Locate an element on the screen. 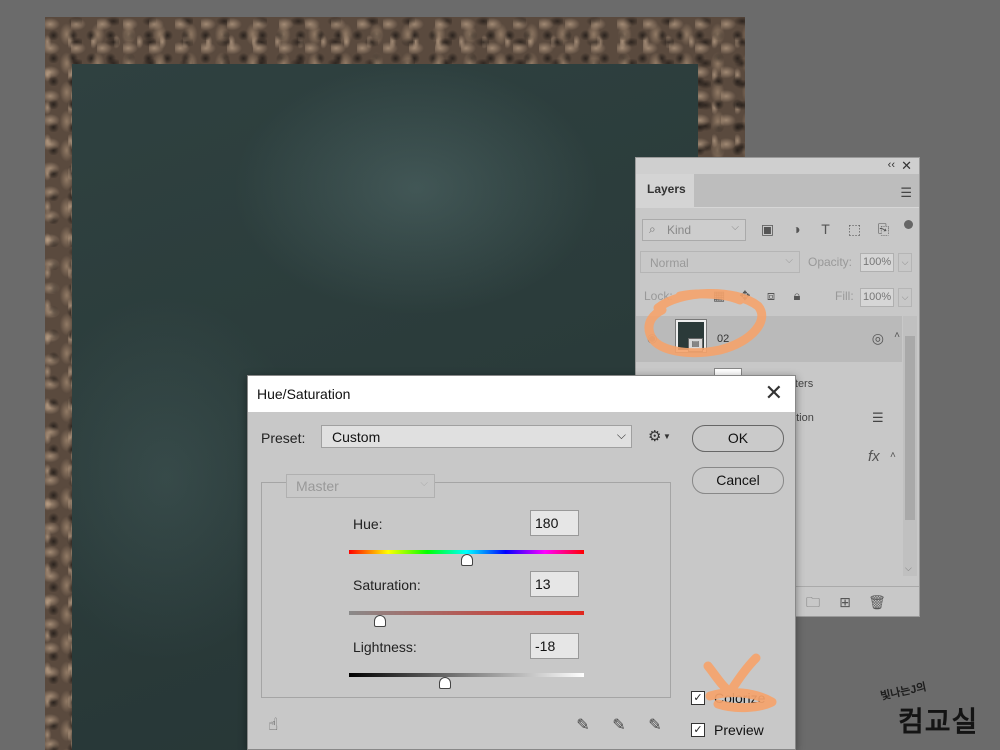 This screenshot has width=1000, height=750. new-group-icon: 🗀︎ is located at coordinates (813, 602).